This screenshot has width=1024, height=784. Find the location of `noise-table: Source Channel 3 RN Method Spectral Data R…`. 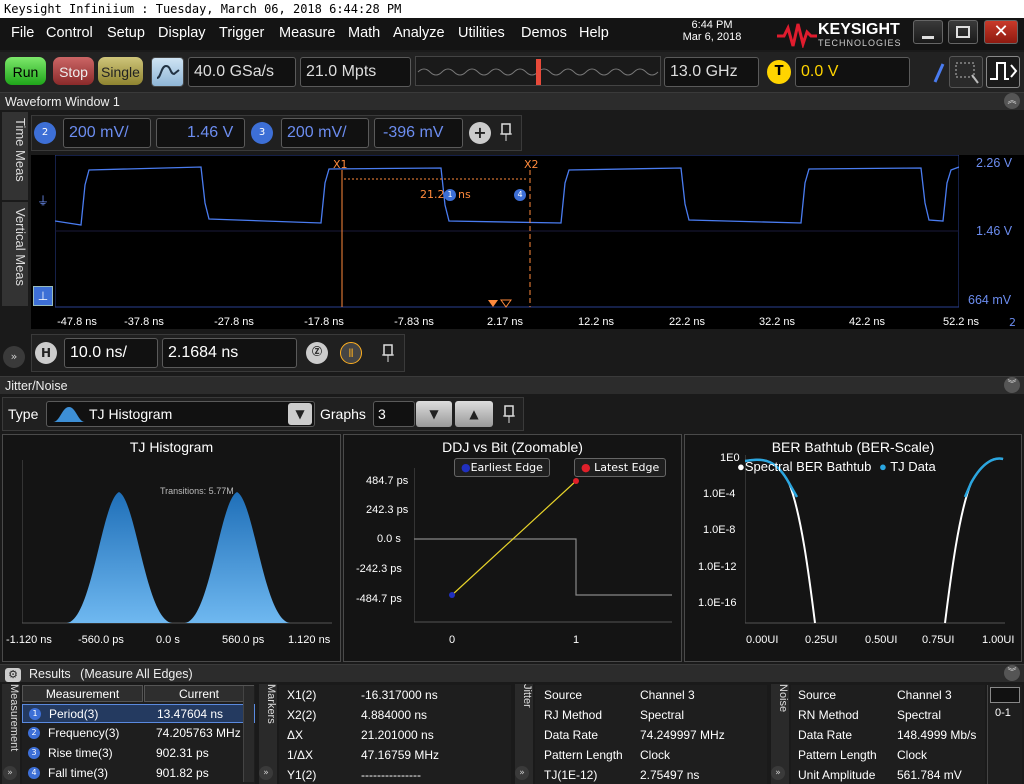

noise-table: Source Channel 3 RN Method Spectral Data R… is located at coordinates (888, 734).